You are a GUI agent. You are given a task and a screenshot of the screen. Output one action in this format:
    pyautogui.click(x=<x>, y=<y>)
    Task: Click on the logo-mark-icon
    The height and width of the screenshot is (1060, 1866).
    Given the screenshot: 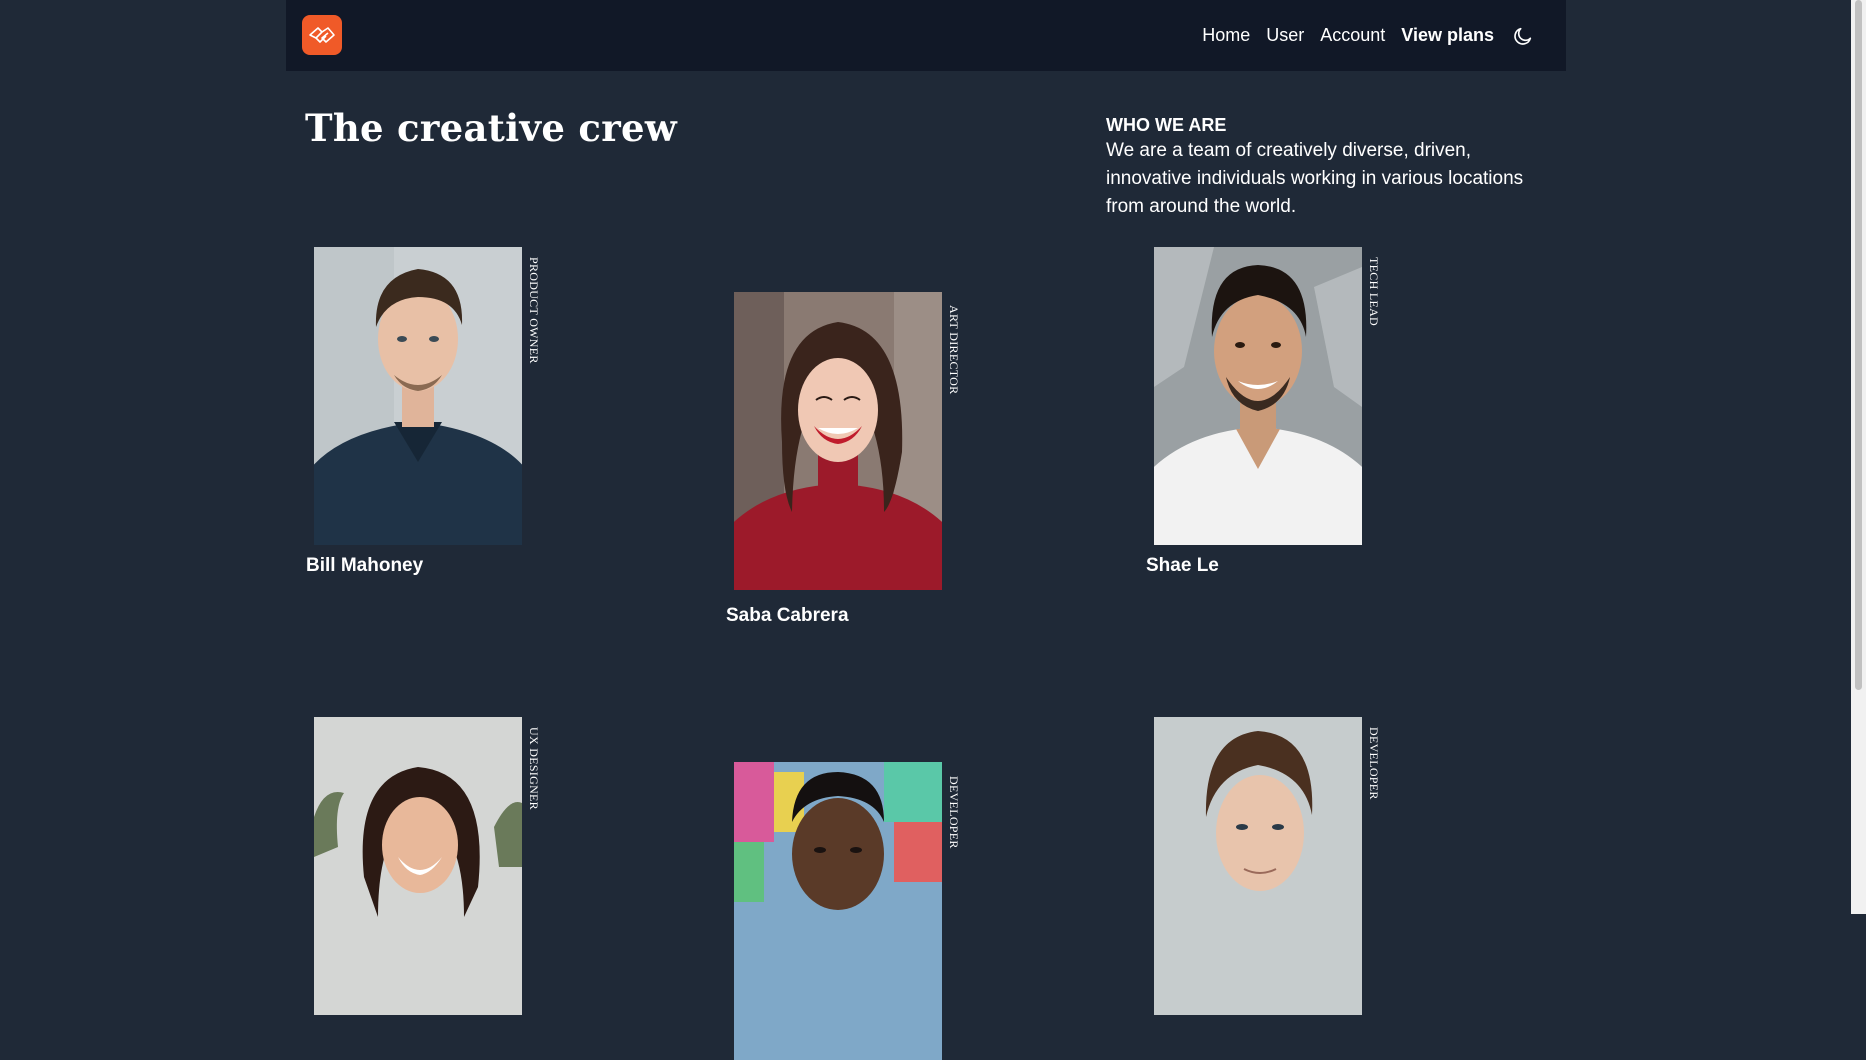 What is the action you would take?
    pyautogui.click(x=322, y=35)
    